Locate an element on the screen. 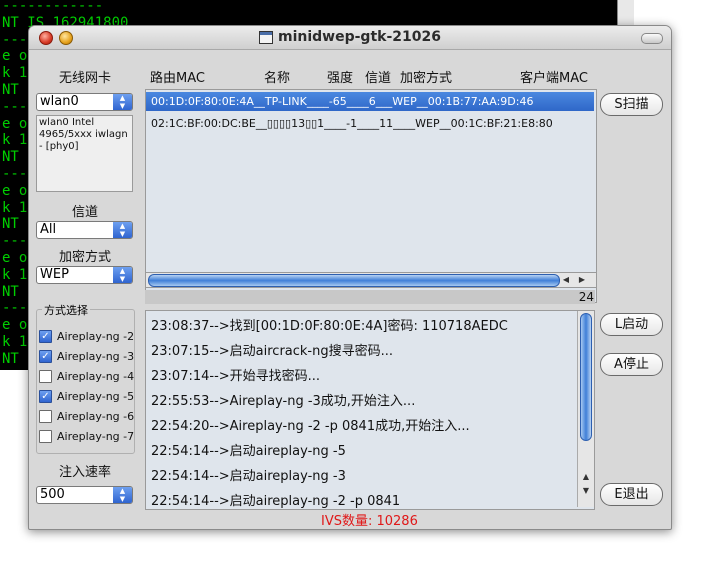 This screenshot has height=567, width=713. ivs-count: IVS数量: 10286 is located at coordinates (369, 521).